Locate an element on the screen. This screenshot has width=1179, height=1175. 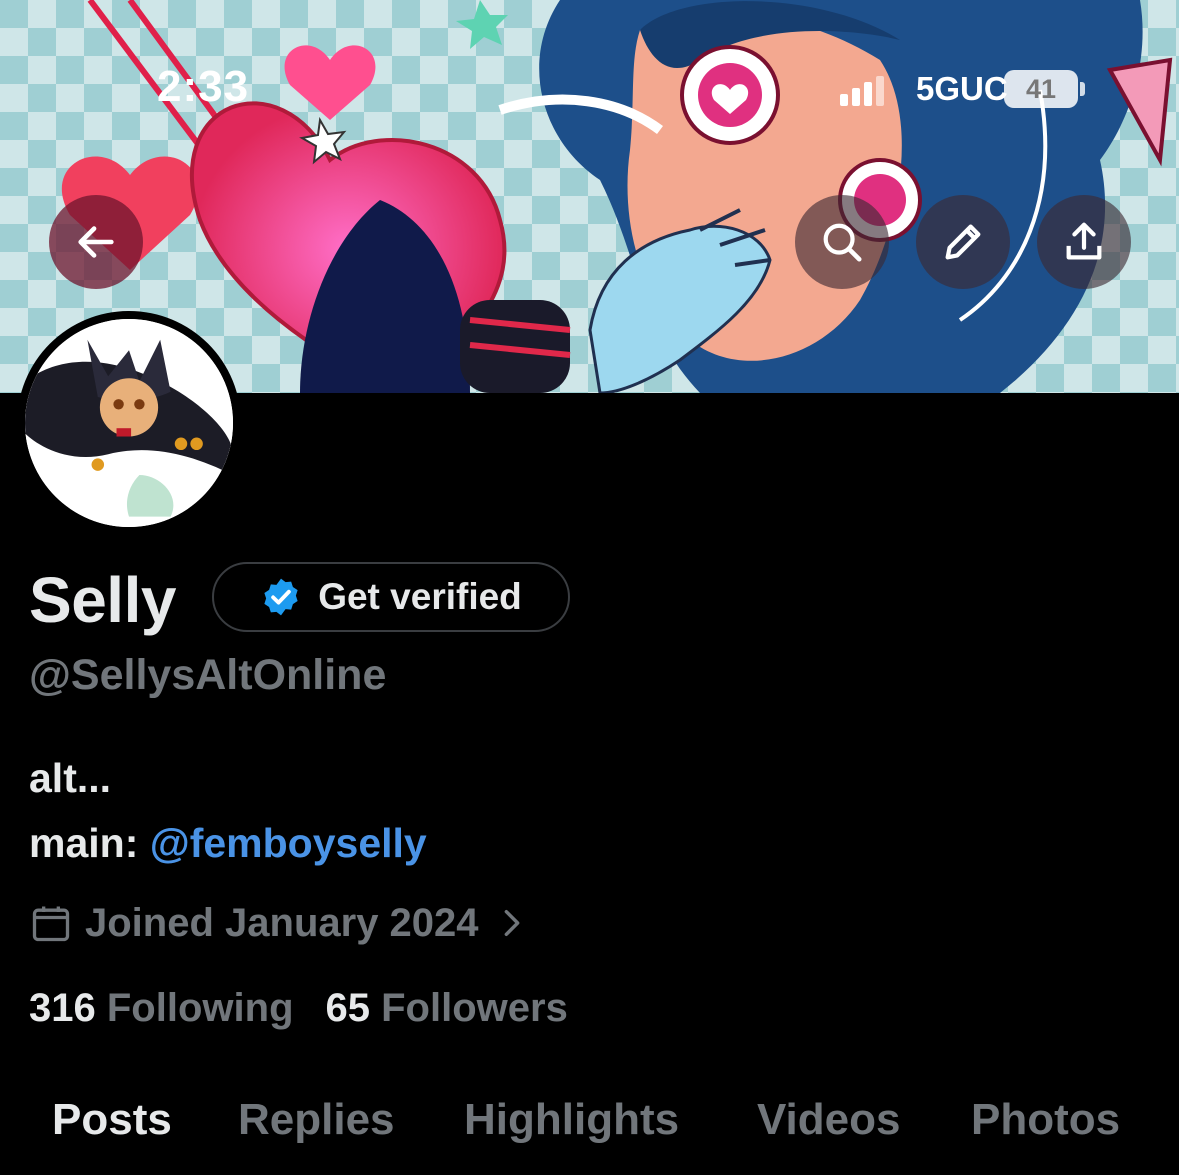
tab-replies: Replies is located at coordinates (316, 1120).